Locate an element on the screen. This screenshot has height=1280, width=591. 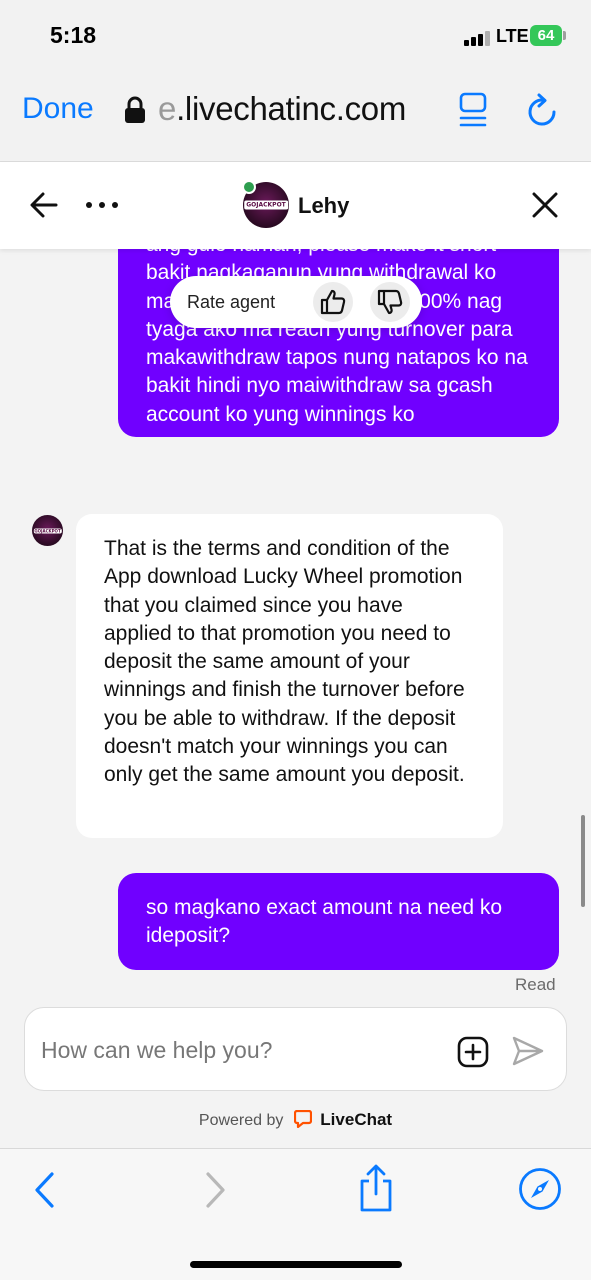
add-attachment-icon is located at coordinates (473, 1052).